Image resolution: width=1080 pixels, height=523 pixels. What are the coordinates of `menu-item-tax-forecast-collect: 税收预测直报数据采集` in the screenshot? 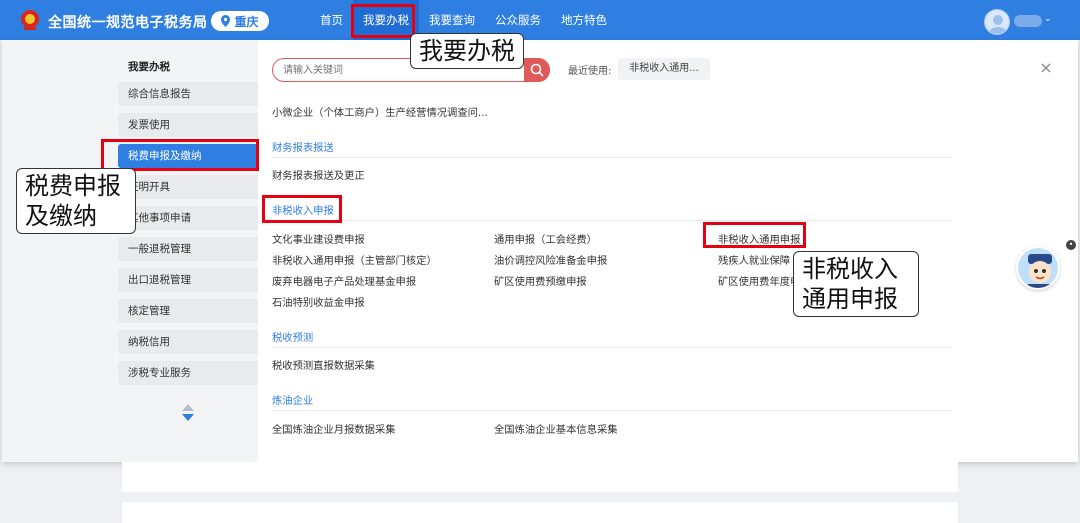 It's located at (323, 364).